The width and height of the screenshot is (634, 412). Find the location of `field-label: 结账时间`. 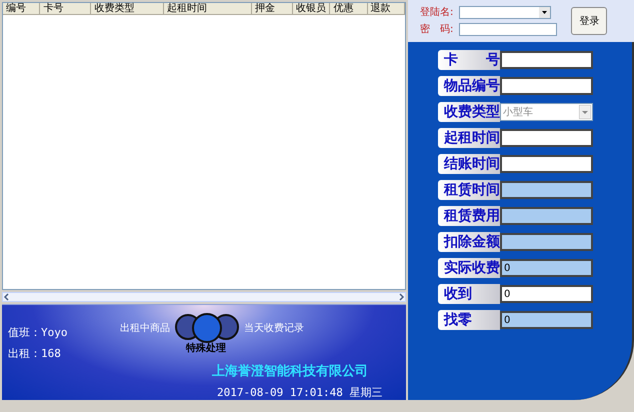

field-label: 结账时间 is located at coordinates (469, 164).